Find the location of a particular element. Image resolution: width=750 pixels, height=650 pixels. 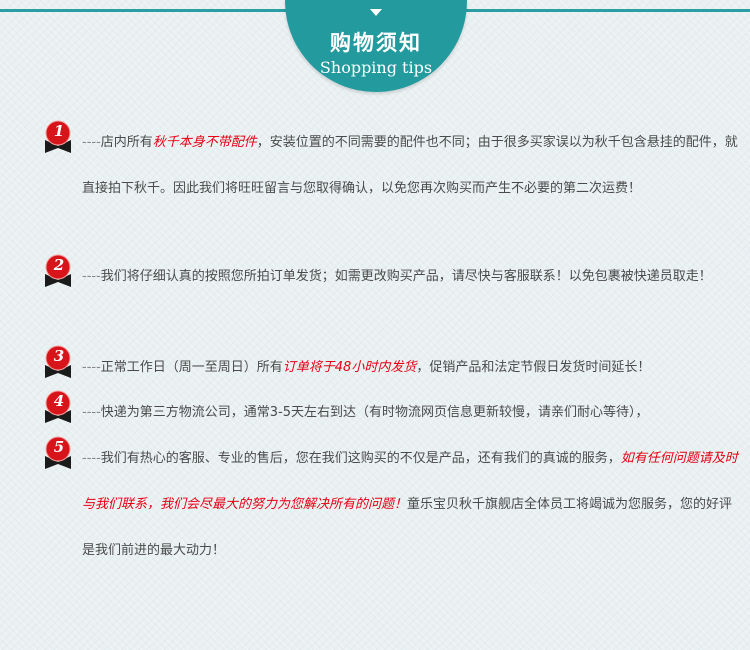

number-badge-icon: 2 is located at coordinates (58, 270).